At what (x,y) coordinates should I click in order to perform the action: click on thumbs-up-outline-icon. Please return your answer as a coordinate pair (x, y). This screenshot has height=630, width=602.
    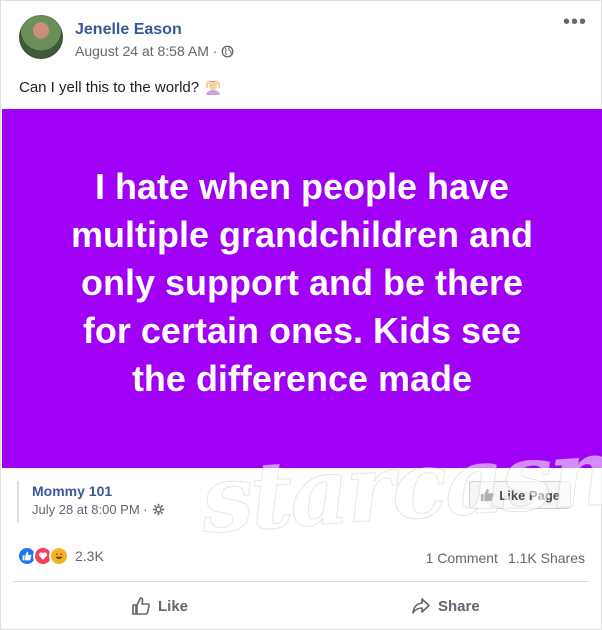
    Looking at the image, I should click on (141, 606).